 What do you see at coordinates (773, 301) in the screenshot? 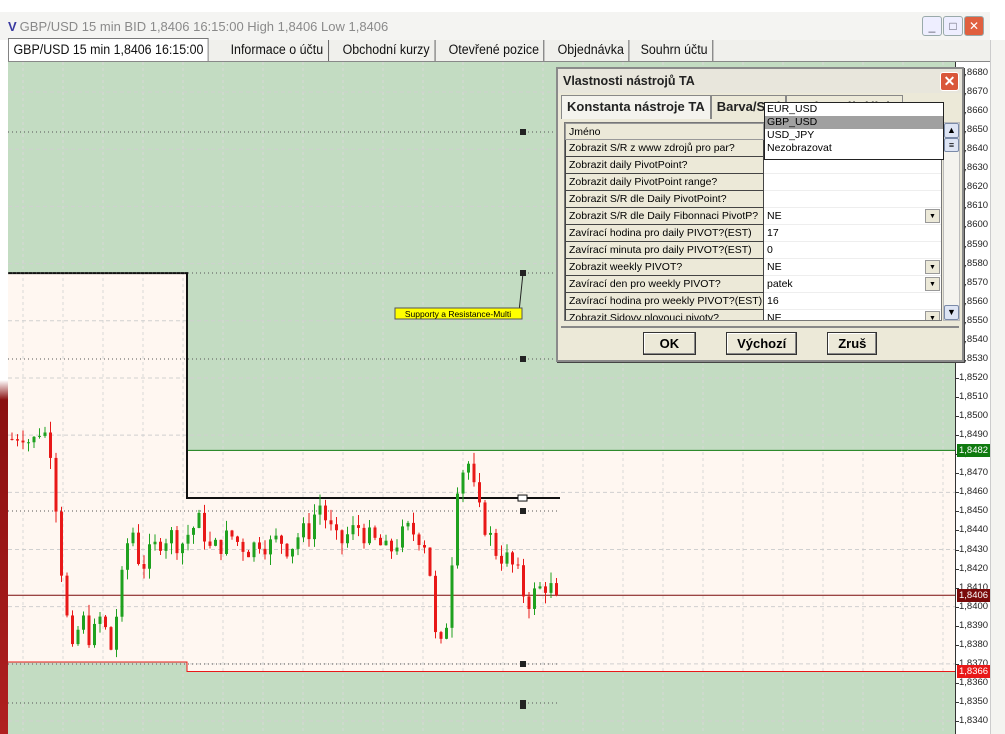
I see `property-value-text: 16` at bounding box center [773, 301].